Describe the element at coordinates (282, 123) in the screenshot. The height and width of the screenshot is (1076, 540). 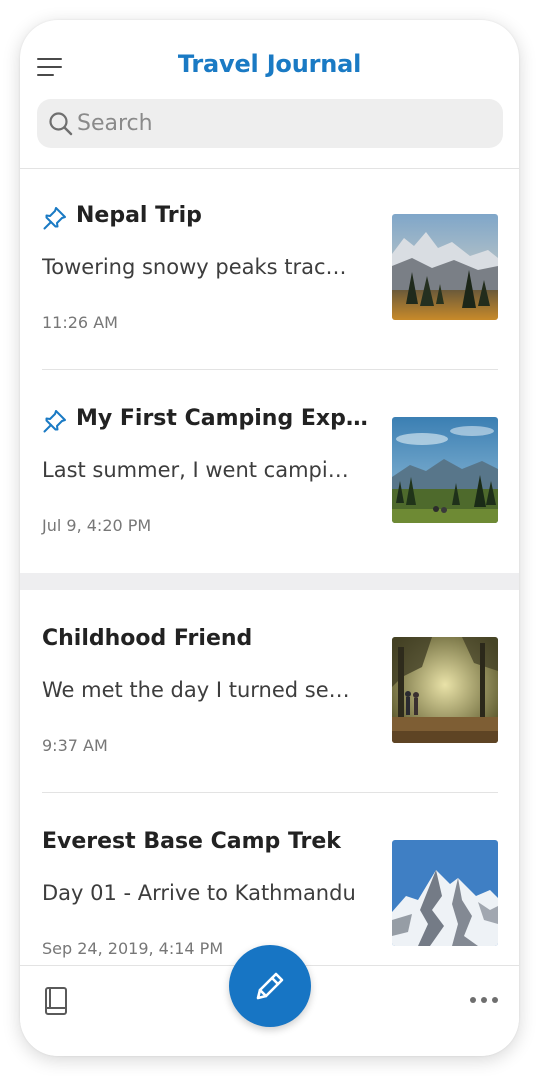
I see `search-input` at that location.